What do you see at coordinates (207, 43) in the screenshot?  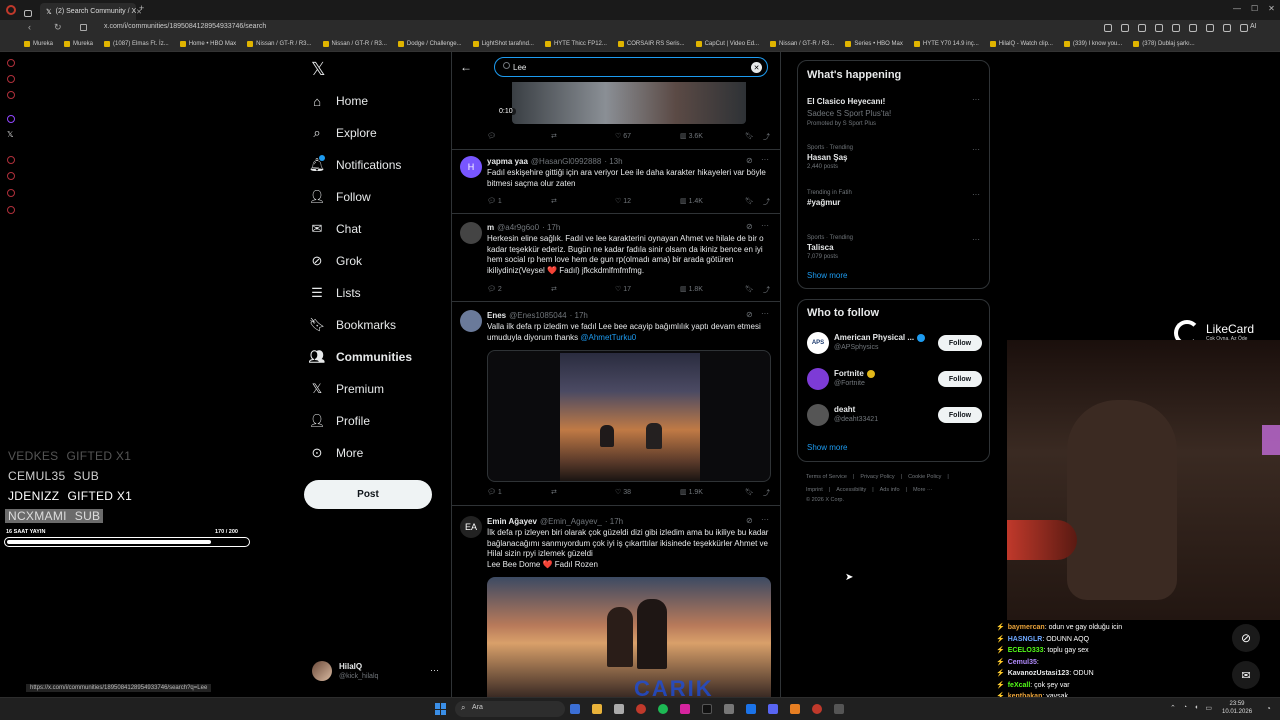 I see `bookmark-item: Home • HBO Max` at bounding box center [207, 43].